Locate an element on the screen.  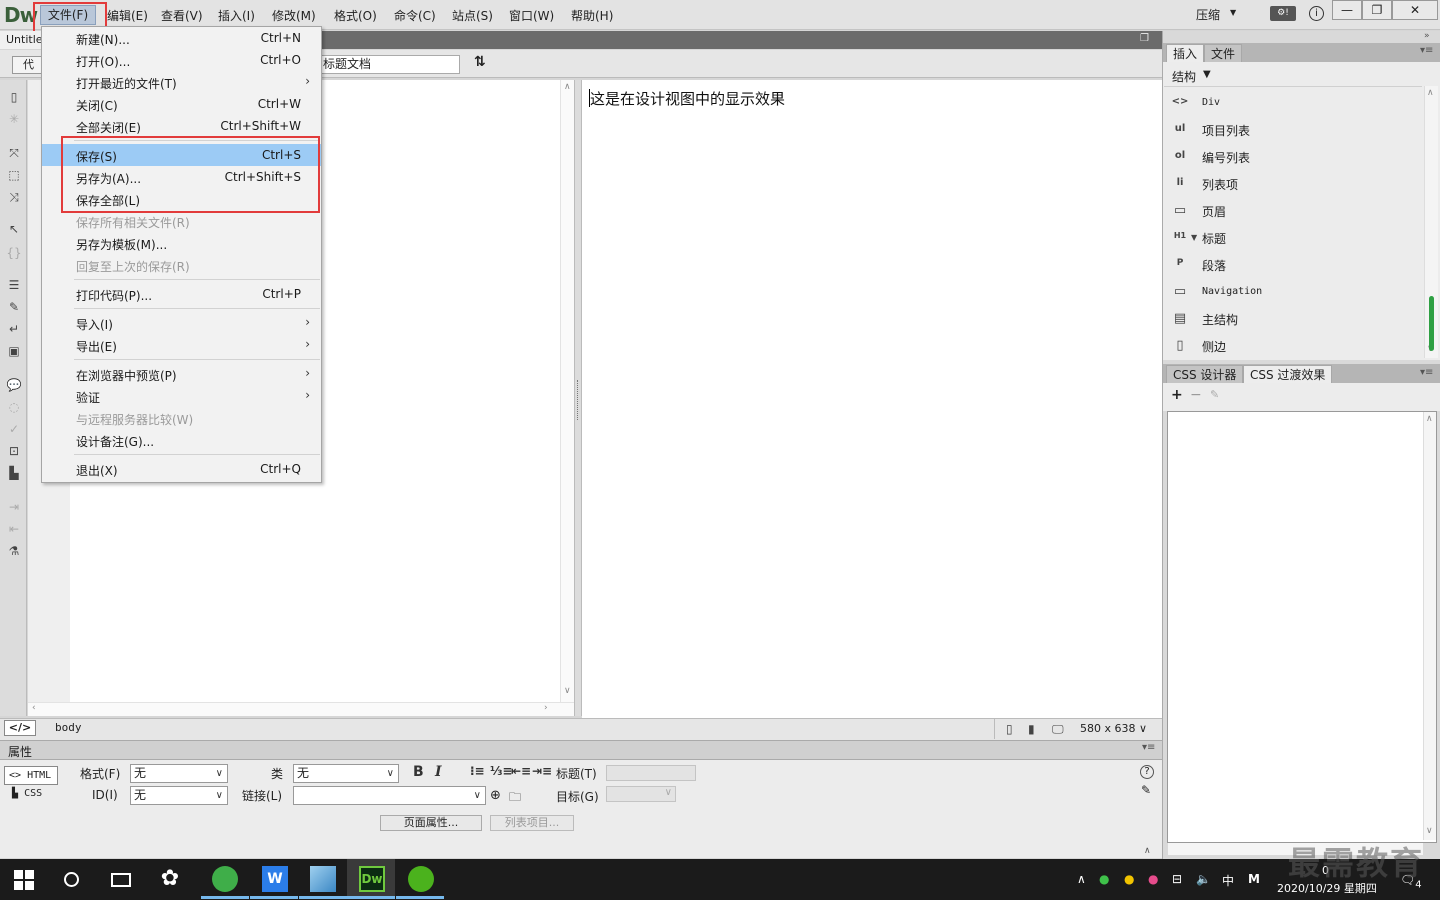
indent-icon: ⇥≡ is located at coordinates (542, 771).